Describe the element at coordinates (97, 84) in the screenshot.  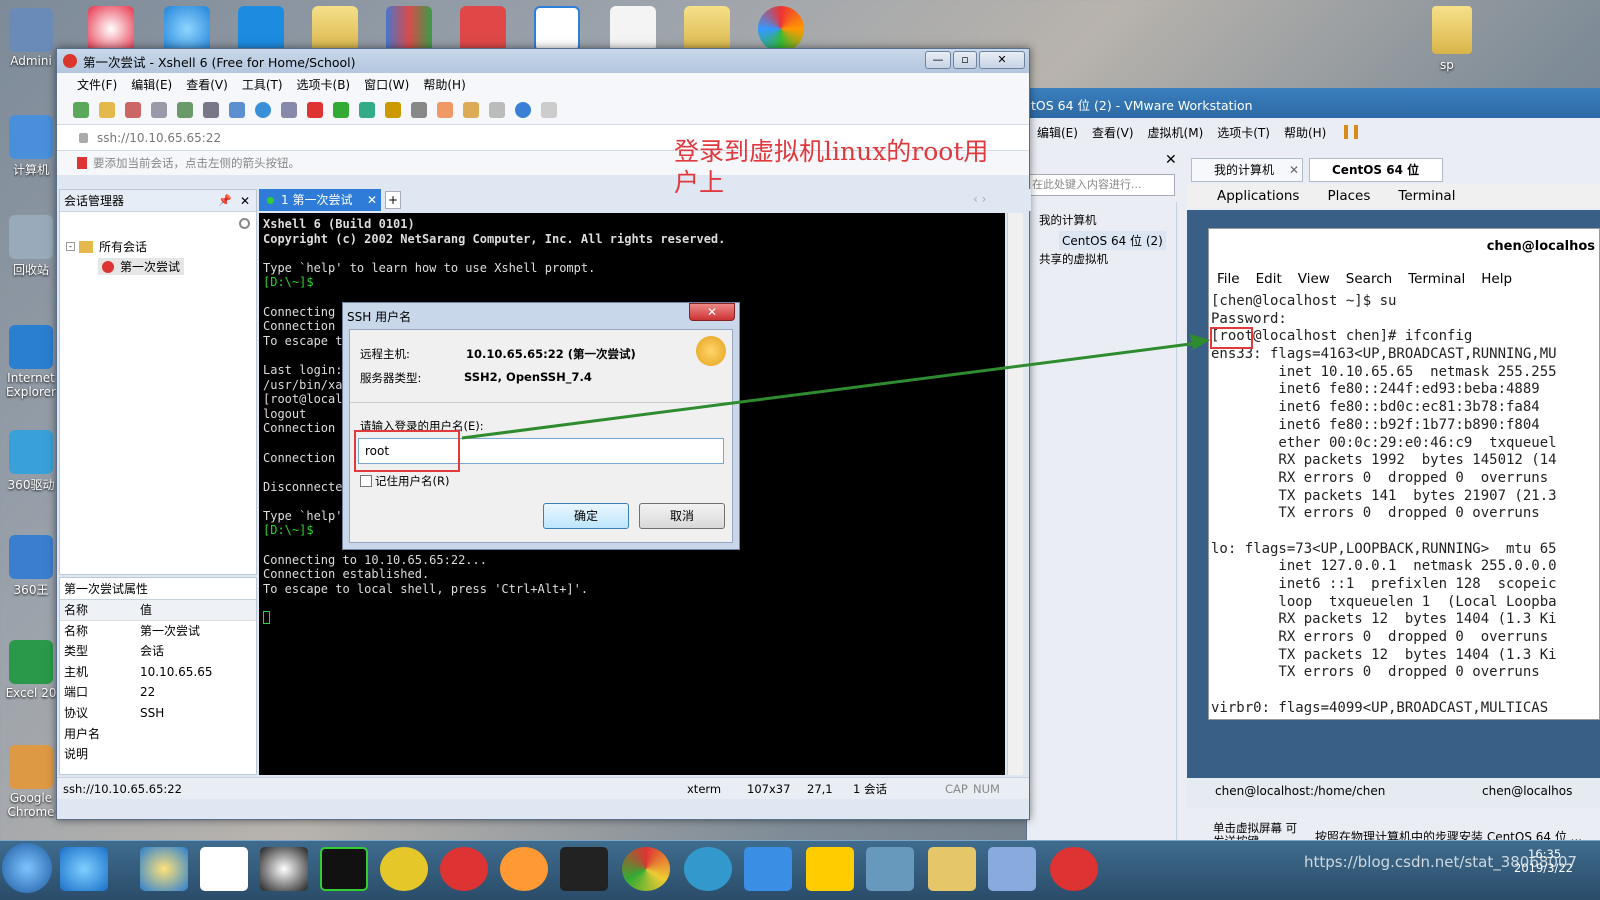
I see `menu-file: 文件(F)` at that location.